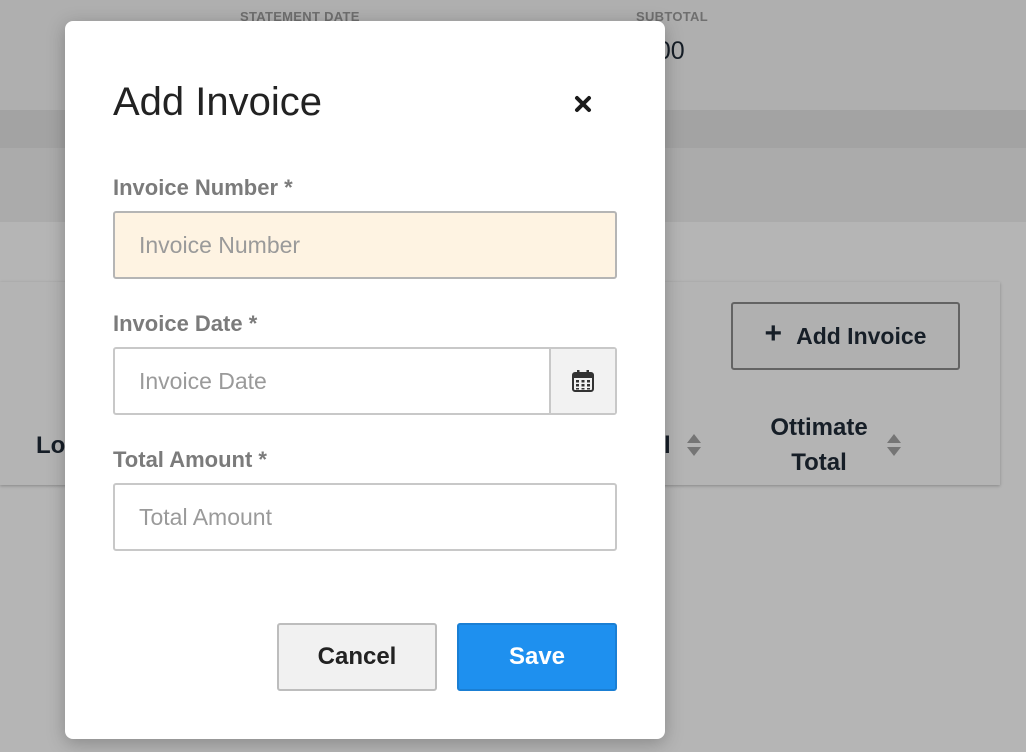  I want to click on modal-title: Add Invoice, so click(218, 102).